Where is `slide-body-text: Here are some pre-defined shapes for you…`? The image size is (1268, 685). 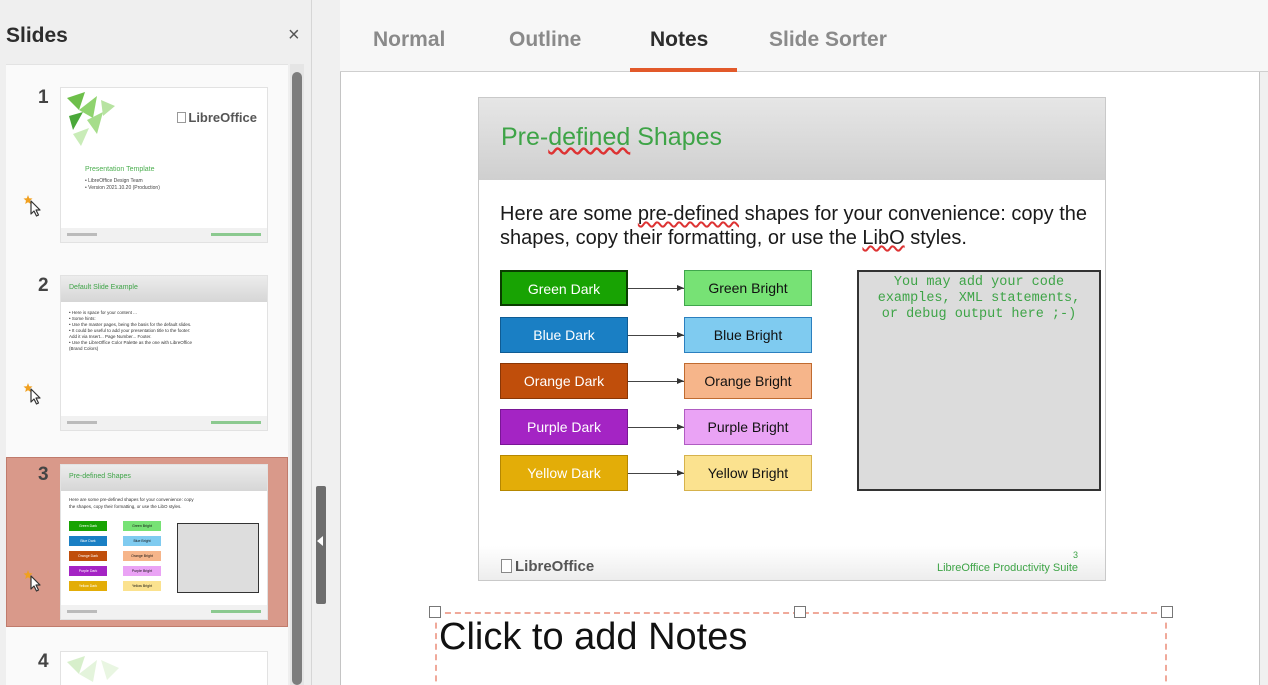
slide-body-text: Here are some pre-defined shapes for you… is located at coordinates (800, 226).